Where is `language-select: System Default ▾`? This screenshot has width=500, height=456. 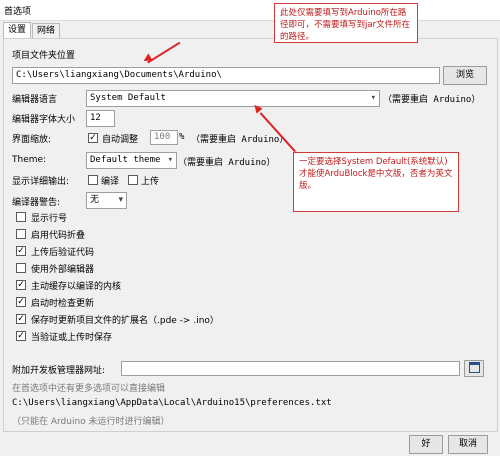 language-select: System Default ▾ is located at coordinates (233, 98).